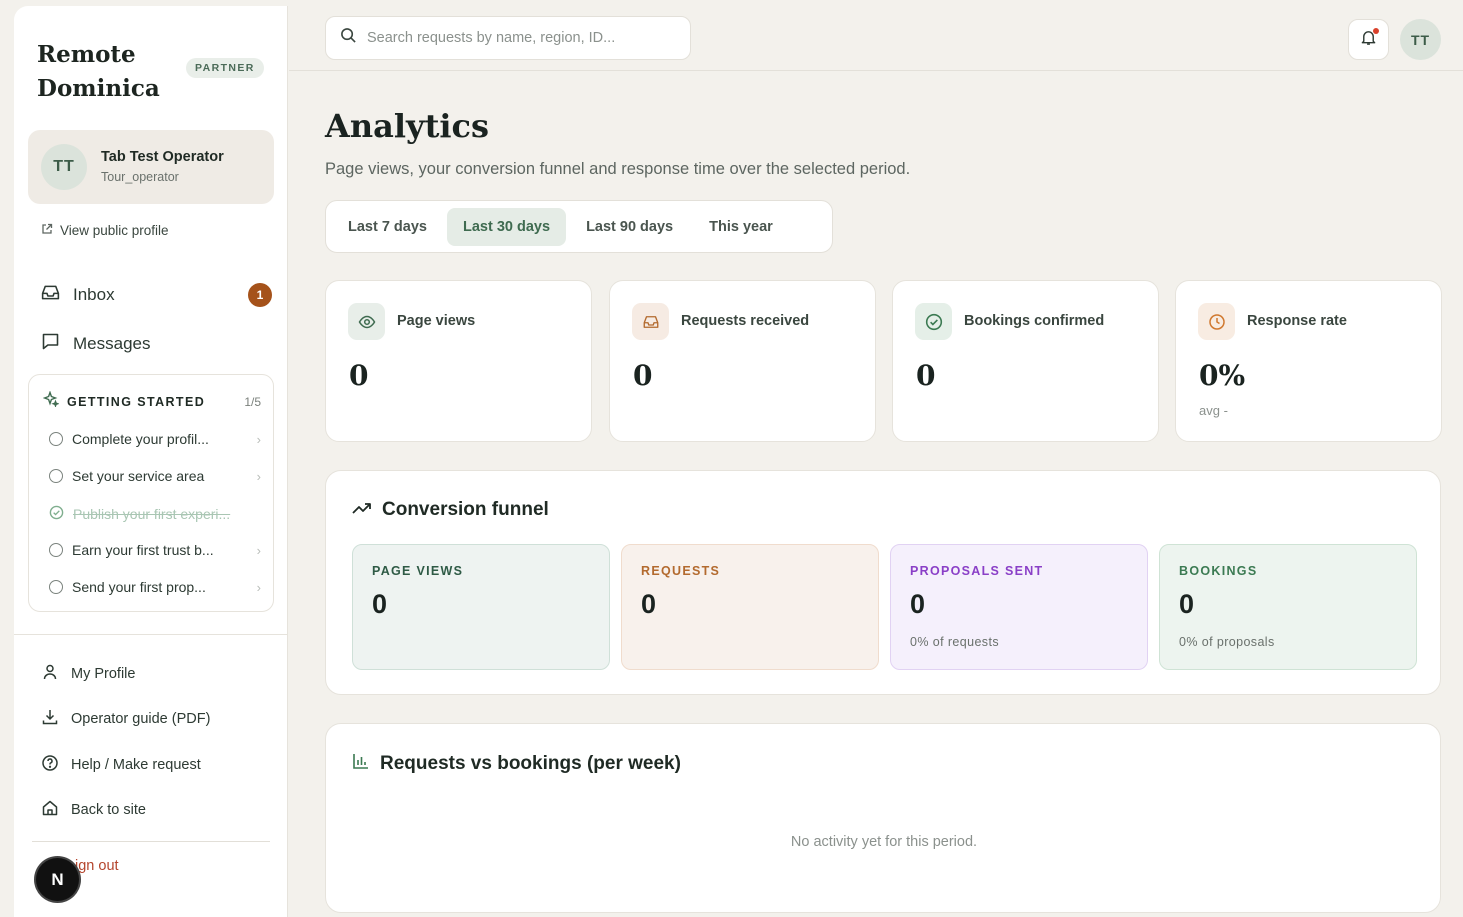 This screenshot has height=917, width=1463. I want to click on funnel-step-proposals-sent: PROPOSALS SENT 0 0% of requests, so click(1019, 607).